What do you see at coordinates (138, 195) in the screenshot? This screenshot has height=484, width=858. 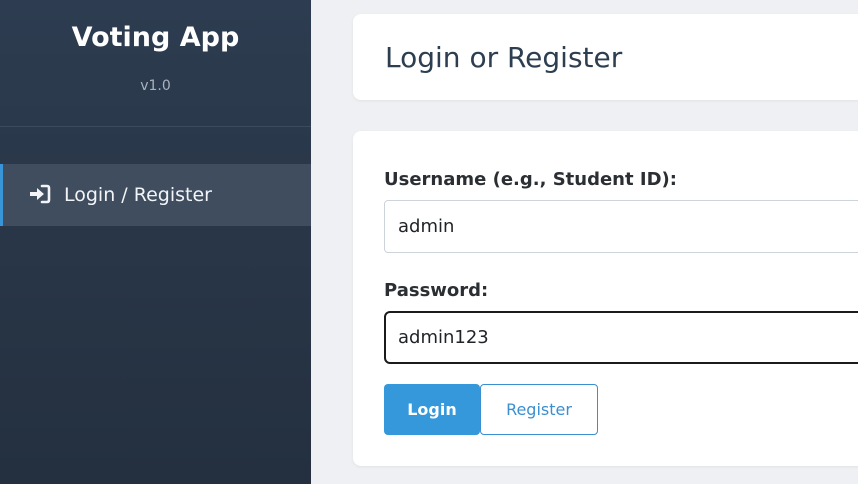 I see `sidebar-item-label: Login / Register` at bounding box center [138, 195].